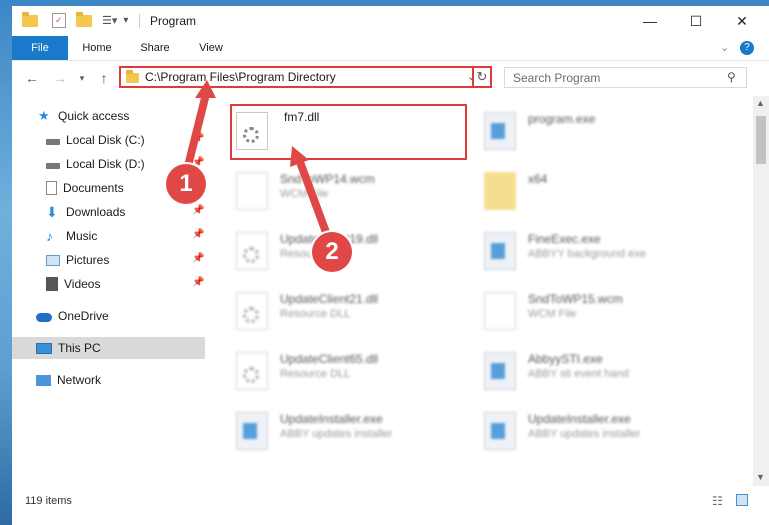 This screenshot has height=525, width=769. Describe the element at coordinates (742, 21) in the screenshot. I see `close-button: ✕` at that location.